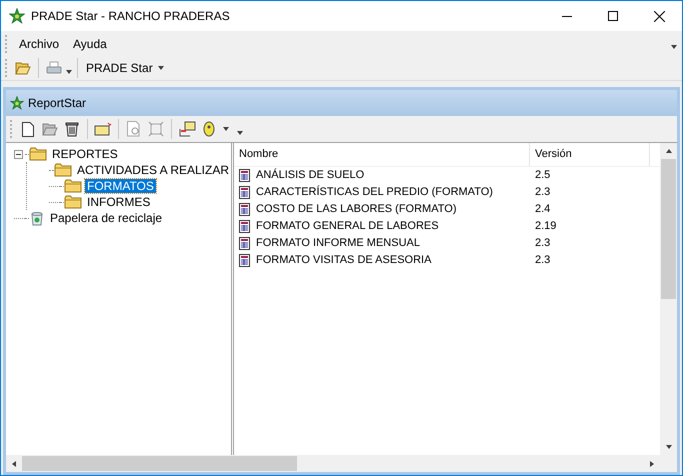 This screenshot has height=476, width=683. Describe the element at coordinates (72, 129) in the screenshot. I see `trash-icon` at that location.